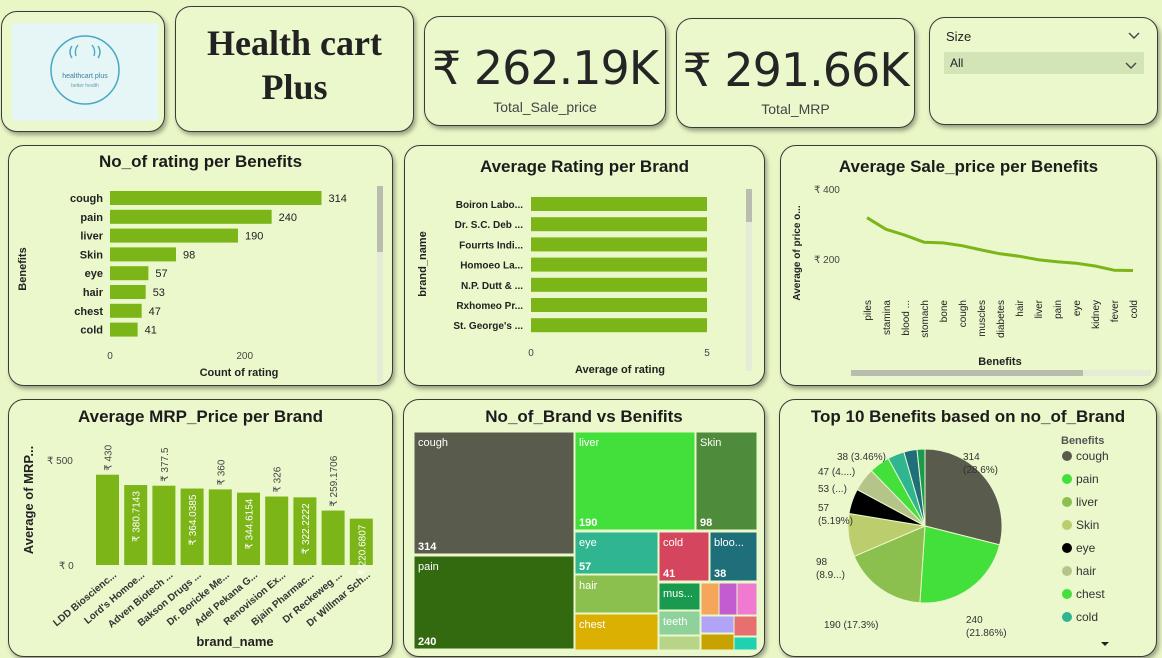 The image size is (1162, 658). I want to click on category-label: chest, so click(88, 312).